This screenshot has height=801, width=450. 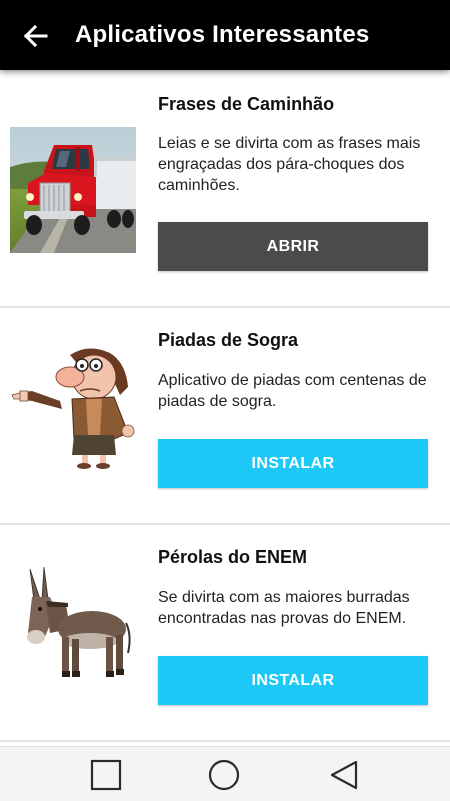 I want to click on recents-button, so click(x=106, y=775).